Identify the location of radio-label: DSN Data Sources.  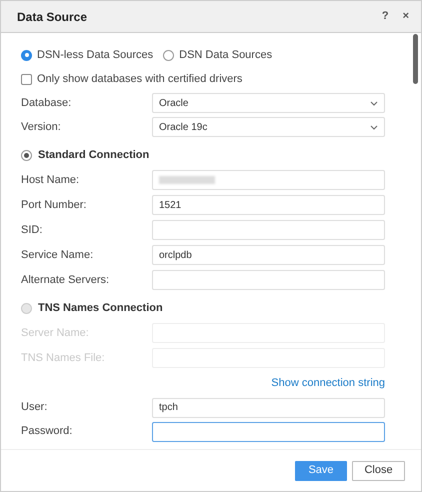
(225, 55).